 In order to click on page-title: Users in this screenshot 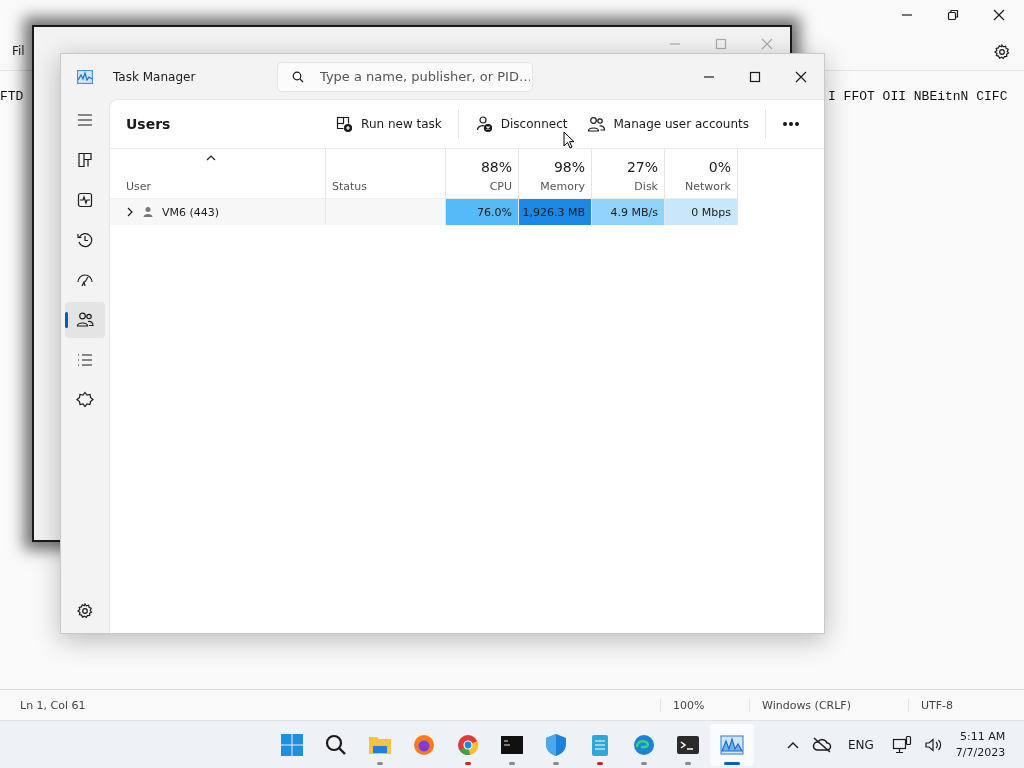, I will do `click(148, 124)`.